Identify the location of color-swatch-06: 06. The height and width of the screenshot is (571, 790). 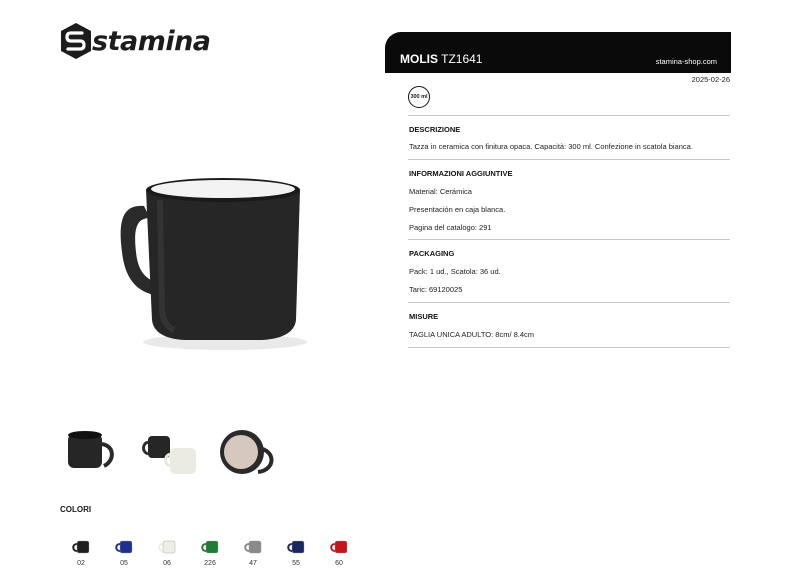
(167, 553).